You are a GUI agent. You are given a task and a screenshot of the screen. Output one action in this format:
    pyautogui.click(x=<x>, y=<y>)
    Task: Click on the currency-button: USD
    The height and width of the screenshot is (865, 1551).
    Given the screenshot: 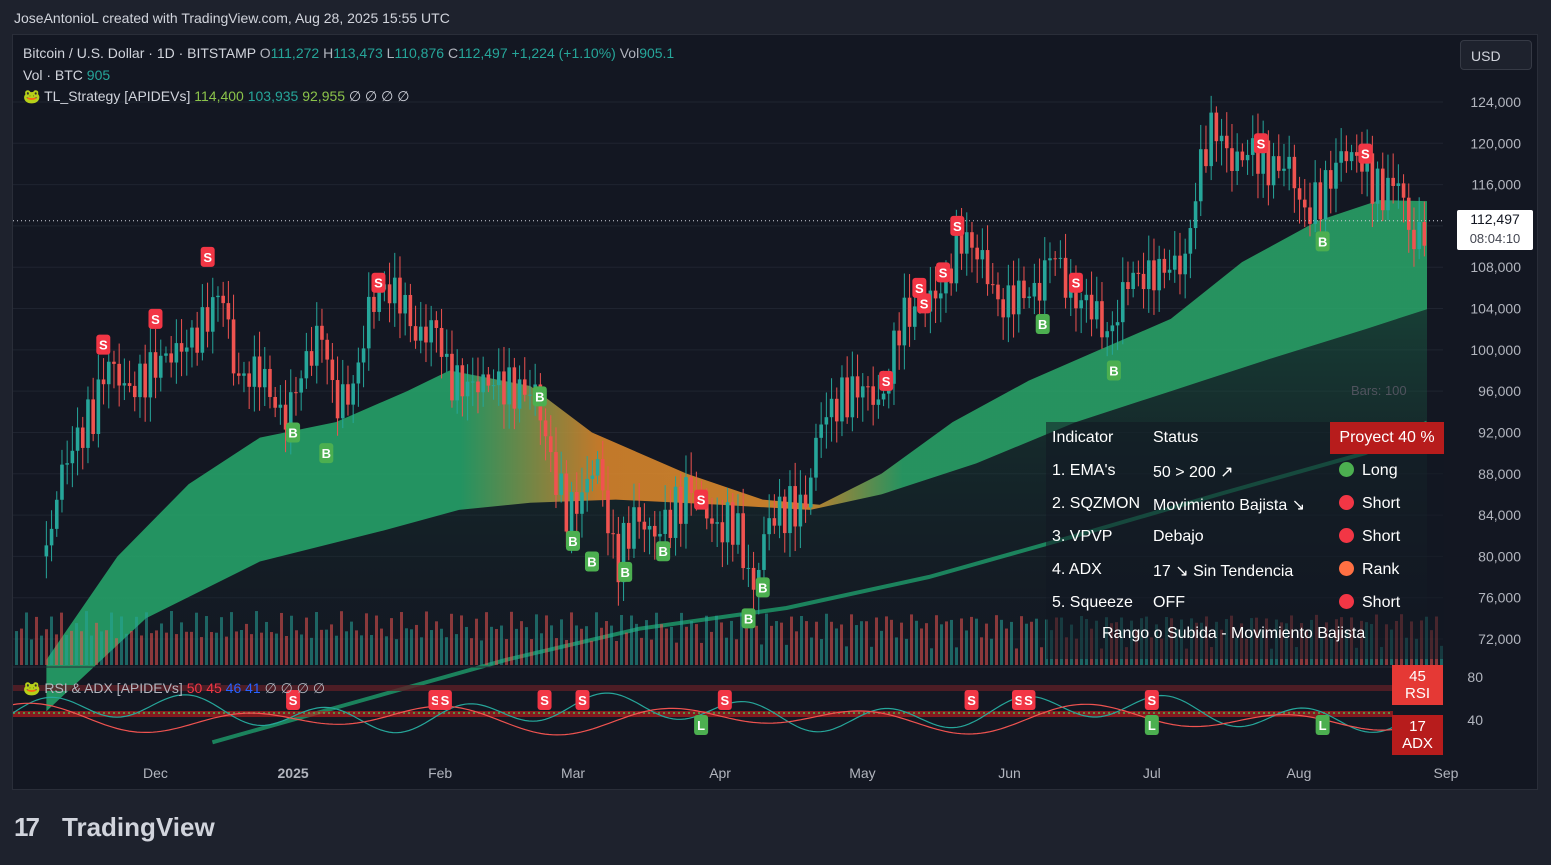 What is the action you would take?
    pyautogui.click(x=1496, y=55)
    